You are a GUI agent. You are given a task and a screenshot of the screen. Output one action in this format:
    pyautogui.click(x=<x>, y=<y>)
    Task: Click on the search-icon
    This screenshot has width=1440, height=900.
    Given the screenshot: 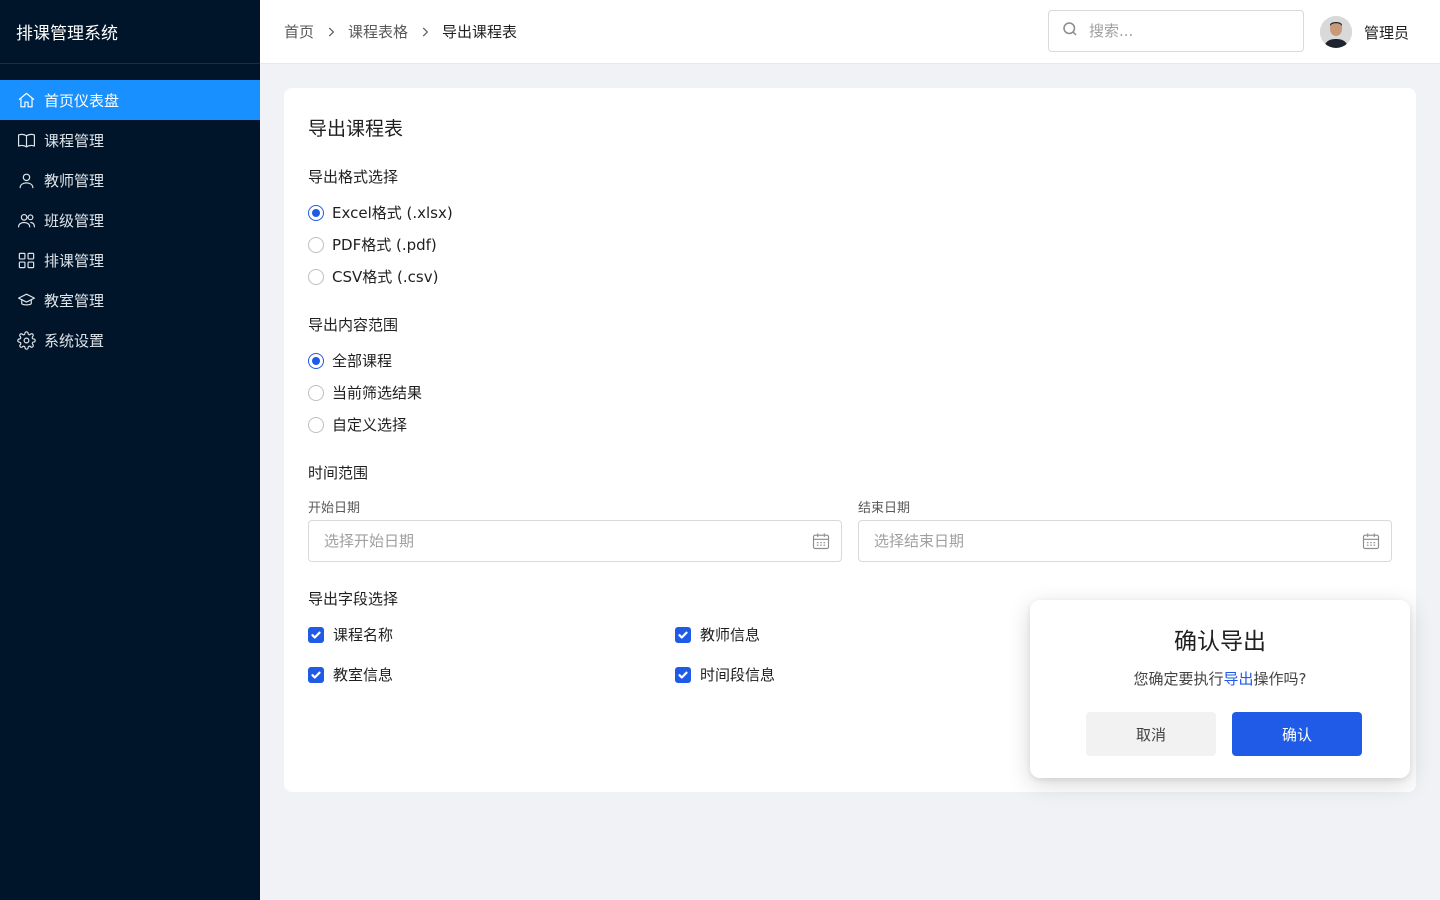 What is the action you would take?
    pyautogui.click(x=1070, y=31)
    